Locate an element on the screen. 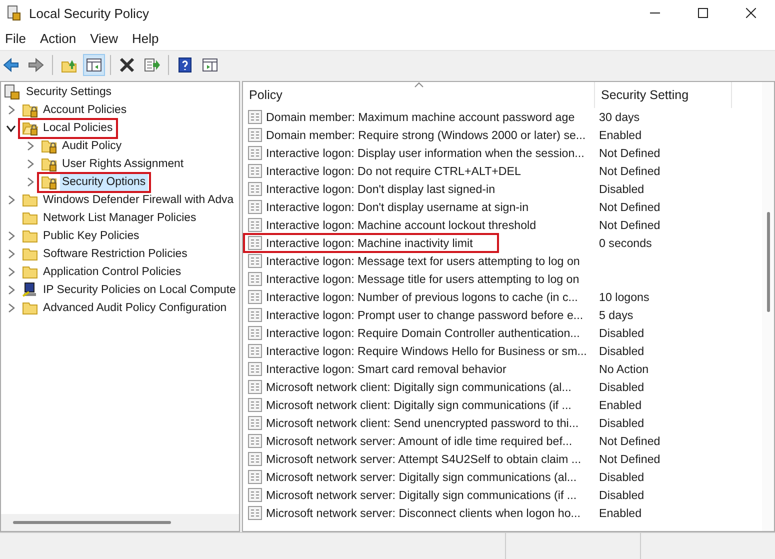  tree-item: Security Options is located at coordinates (104, 182).